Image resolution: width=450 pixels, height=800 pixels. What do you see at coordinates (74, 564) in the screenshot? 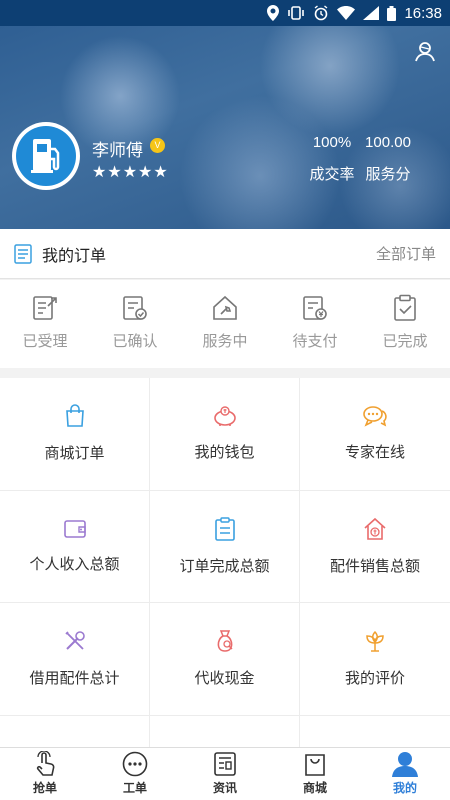
I see `grid-item-label: 个人收入总额` at bounding box center [74, 564].